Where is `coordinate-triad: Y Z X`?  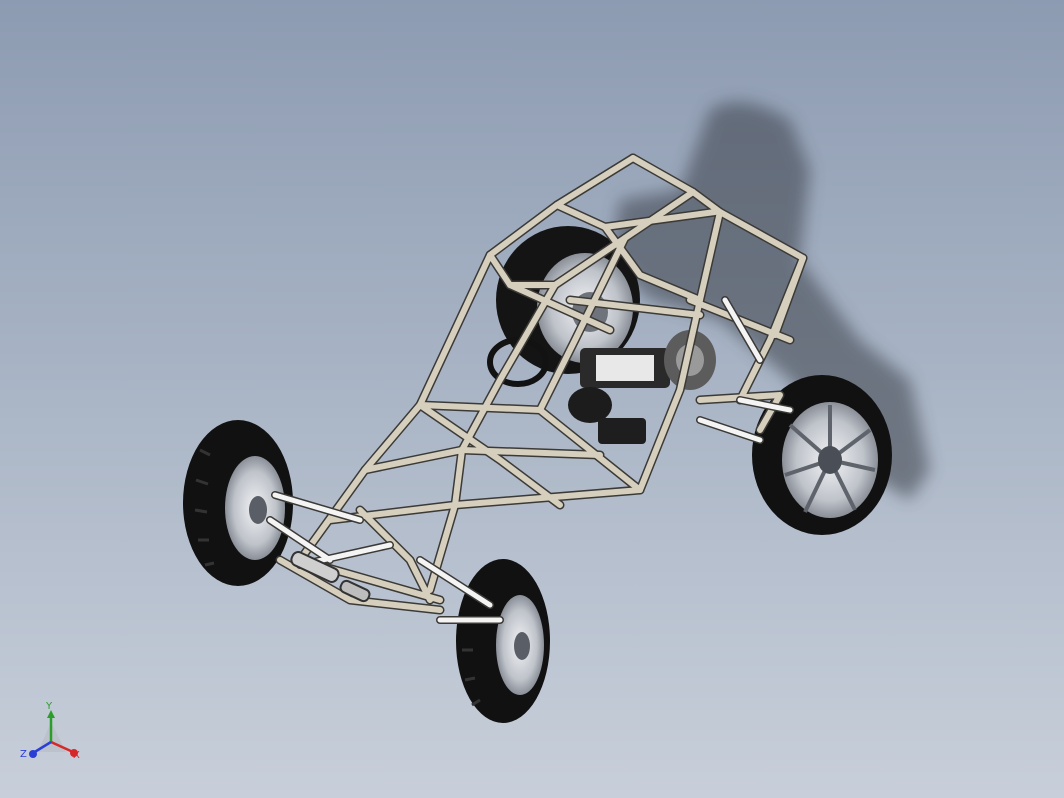 coordinate-triad: Y Z X is located at coordinates (53, 735).